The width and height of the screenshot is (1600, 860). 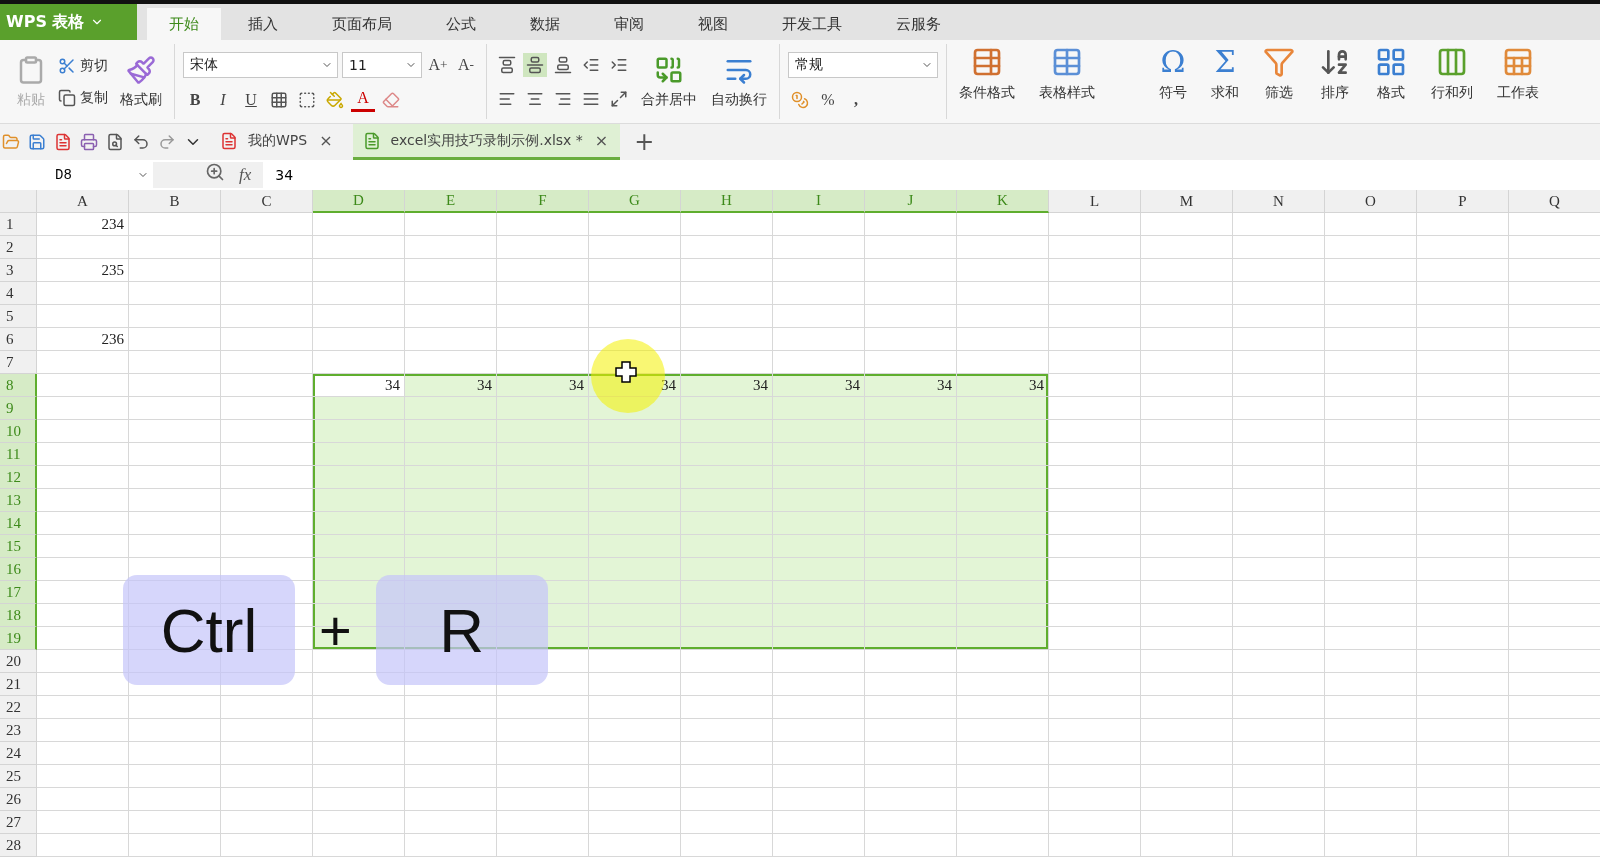 What do you see at coordinates (18, 247) in the screenshot?
I see `row-header: 2` at bounding box center [18, 247].